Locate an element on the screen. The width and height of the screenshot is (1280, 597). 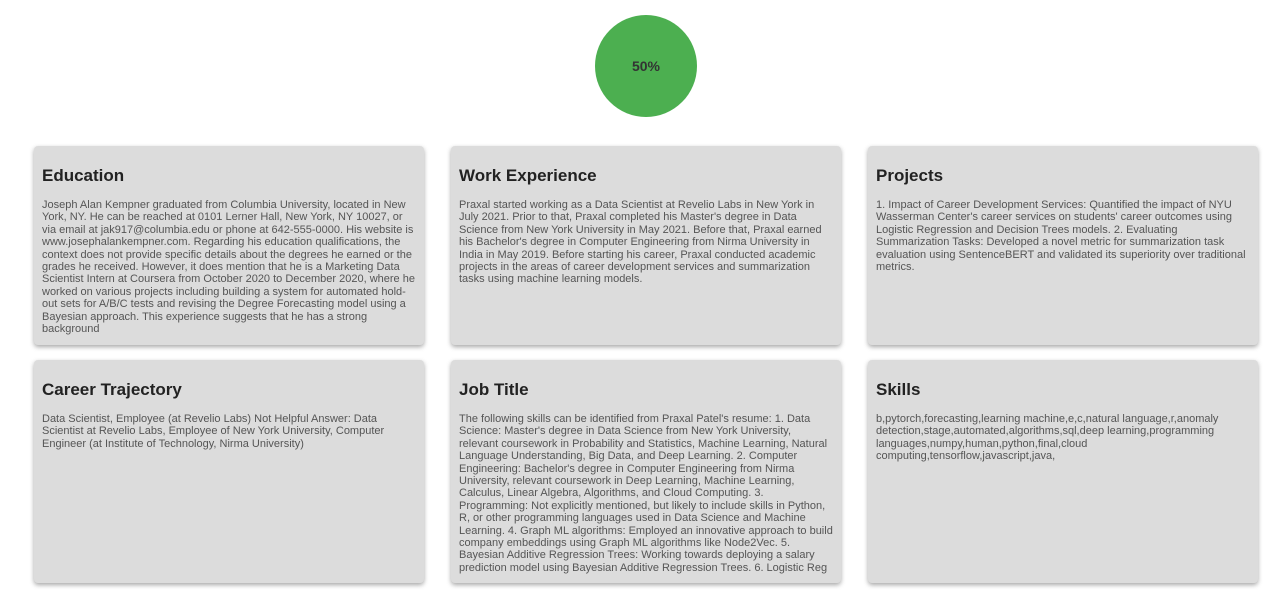
progress-label: 50% is located at coordinates (646, 66).